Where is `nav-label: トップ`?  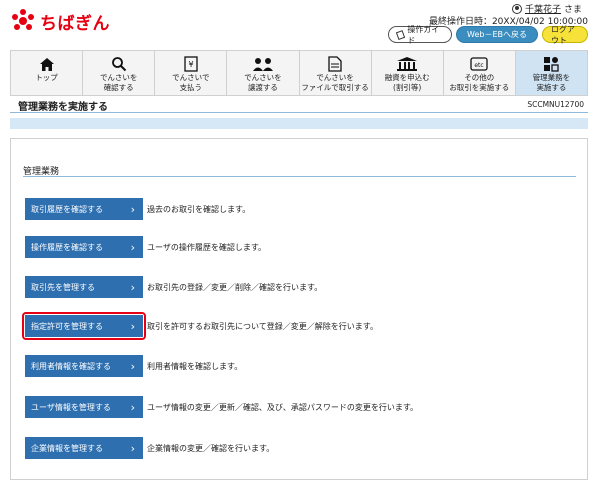
nav-label: トップ is located at coordinates (46, 77).